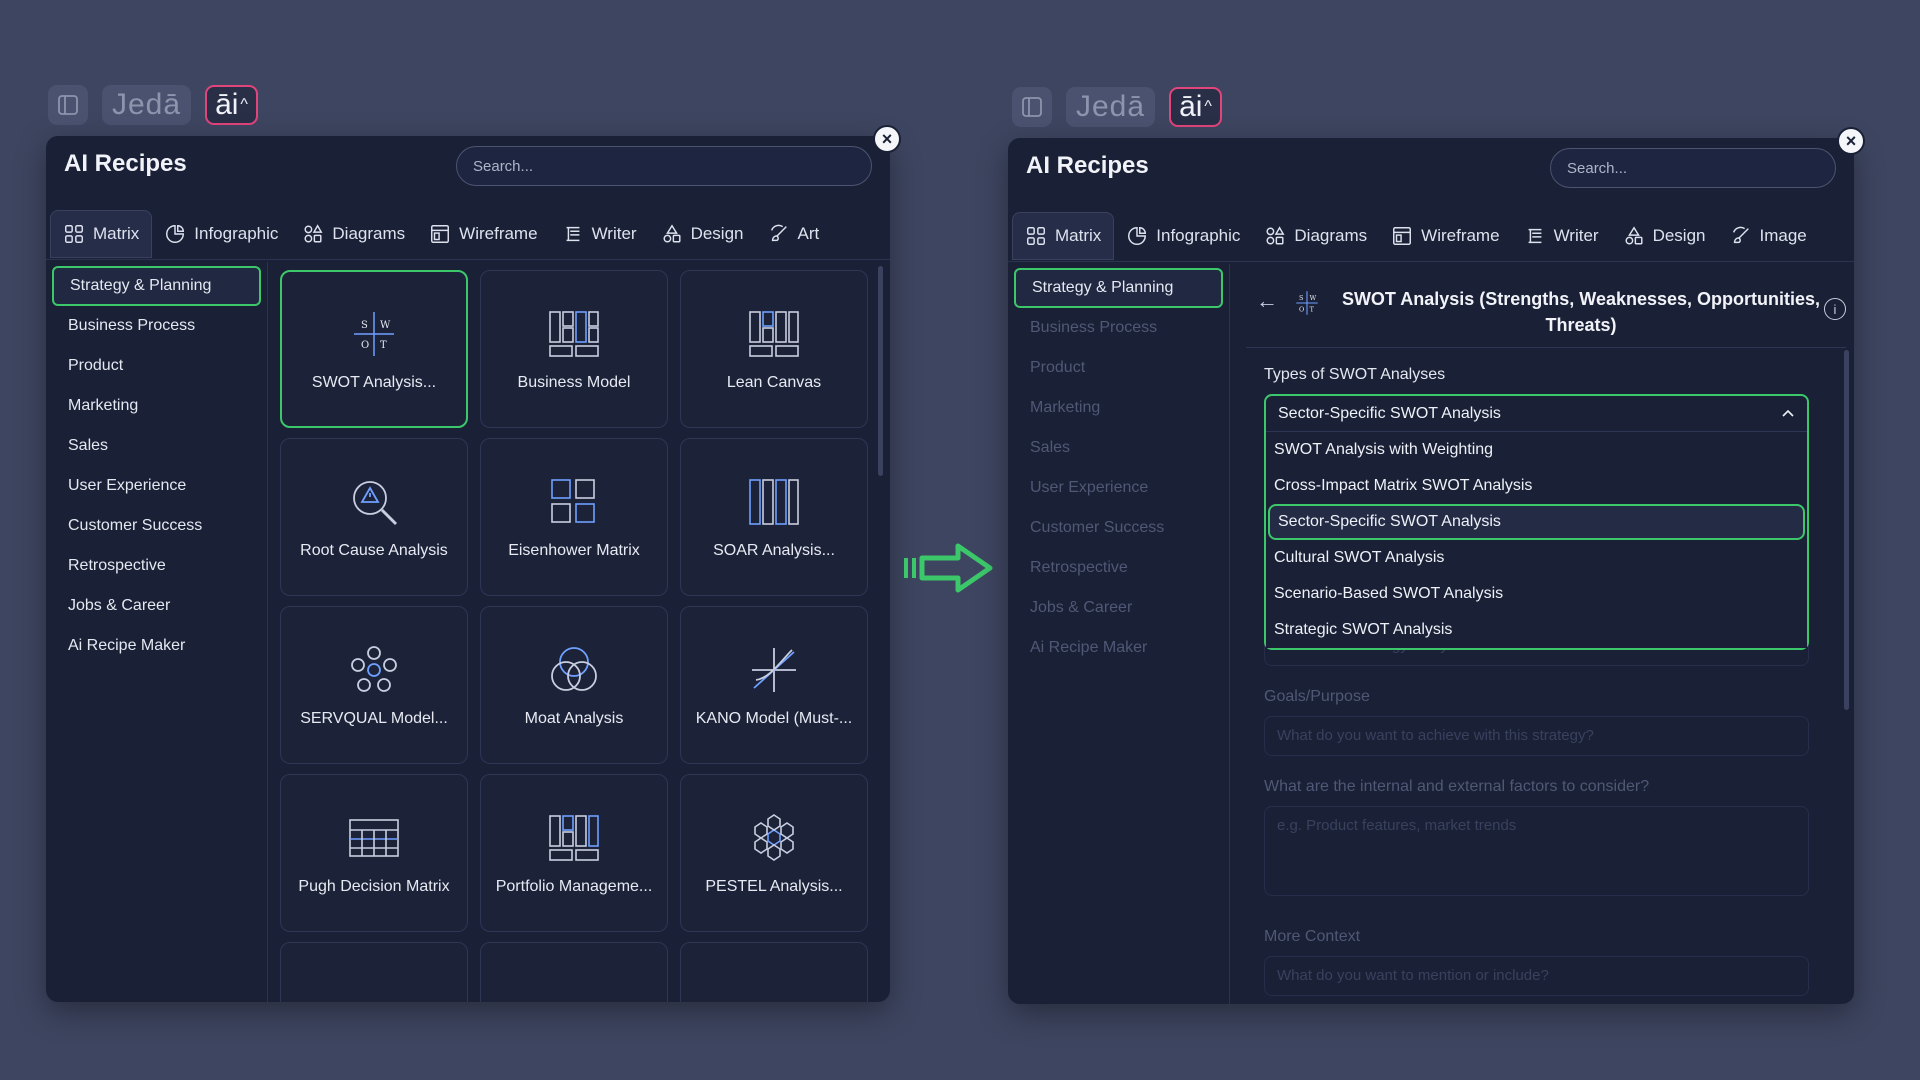 The width and height of the screenshot is (1920, 1080). What do you see at coordinates (948, 568) in the screenshot?
I see `transition-arrow-icon` at bounding box center [948, 568].